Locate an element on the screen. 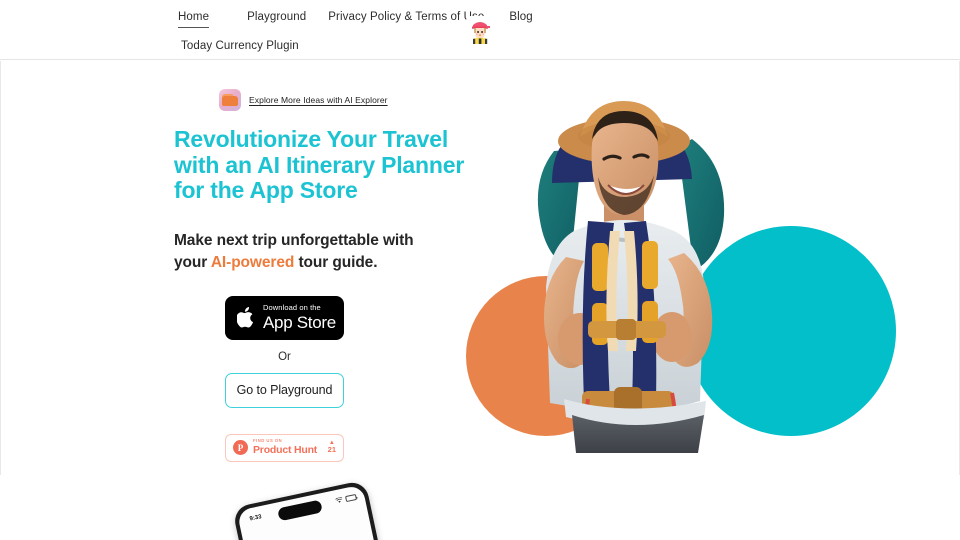 The height and width of the screenshot is (540, 960). product-hunt-vote-count: 21 is located at coordinates (331, 450).